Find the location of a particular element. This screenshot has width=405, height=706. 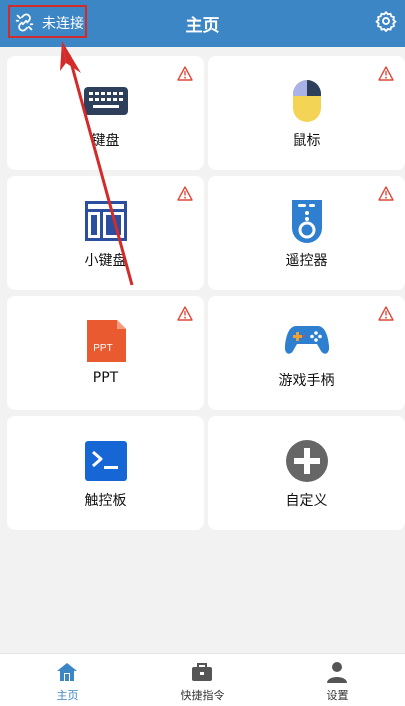

card-numpad: 小键盘 is located at coordinates (105, 233).